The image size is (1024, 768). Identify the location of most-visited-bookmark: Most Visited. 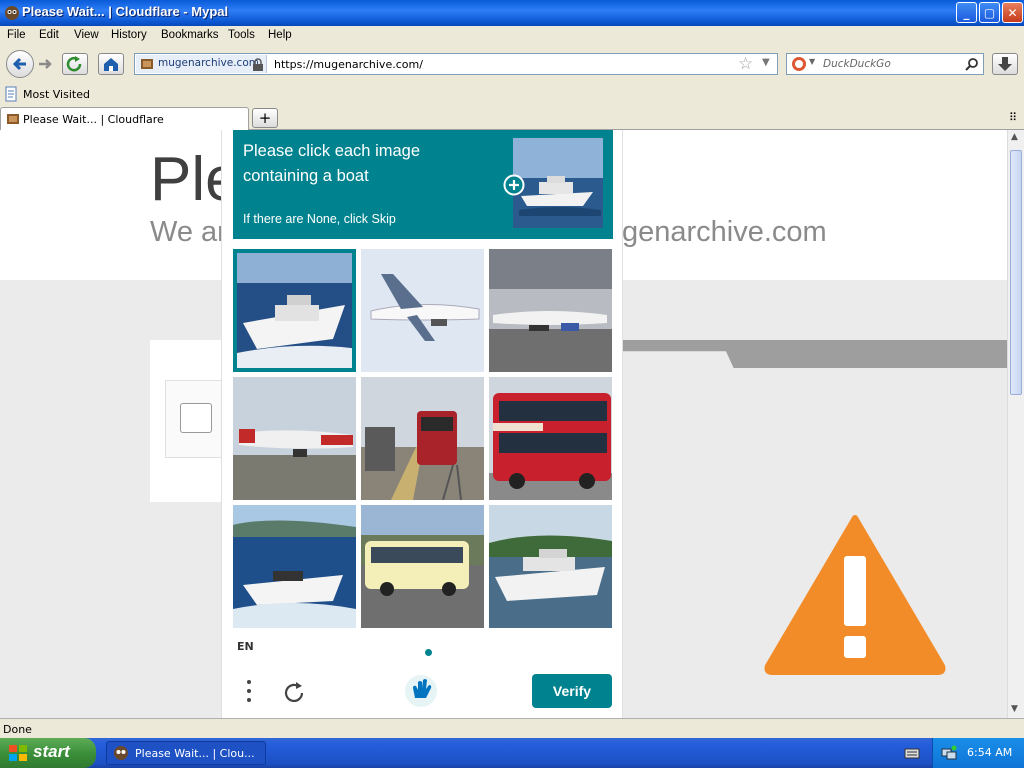
(56, 94).